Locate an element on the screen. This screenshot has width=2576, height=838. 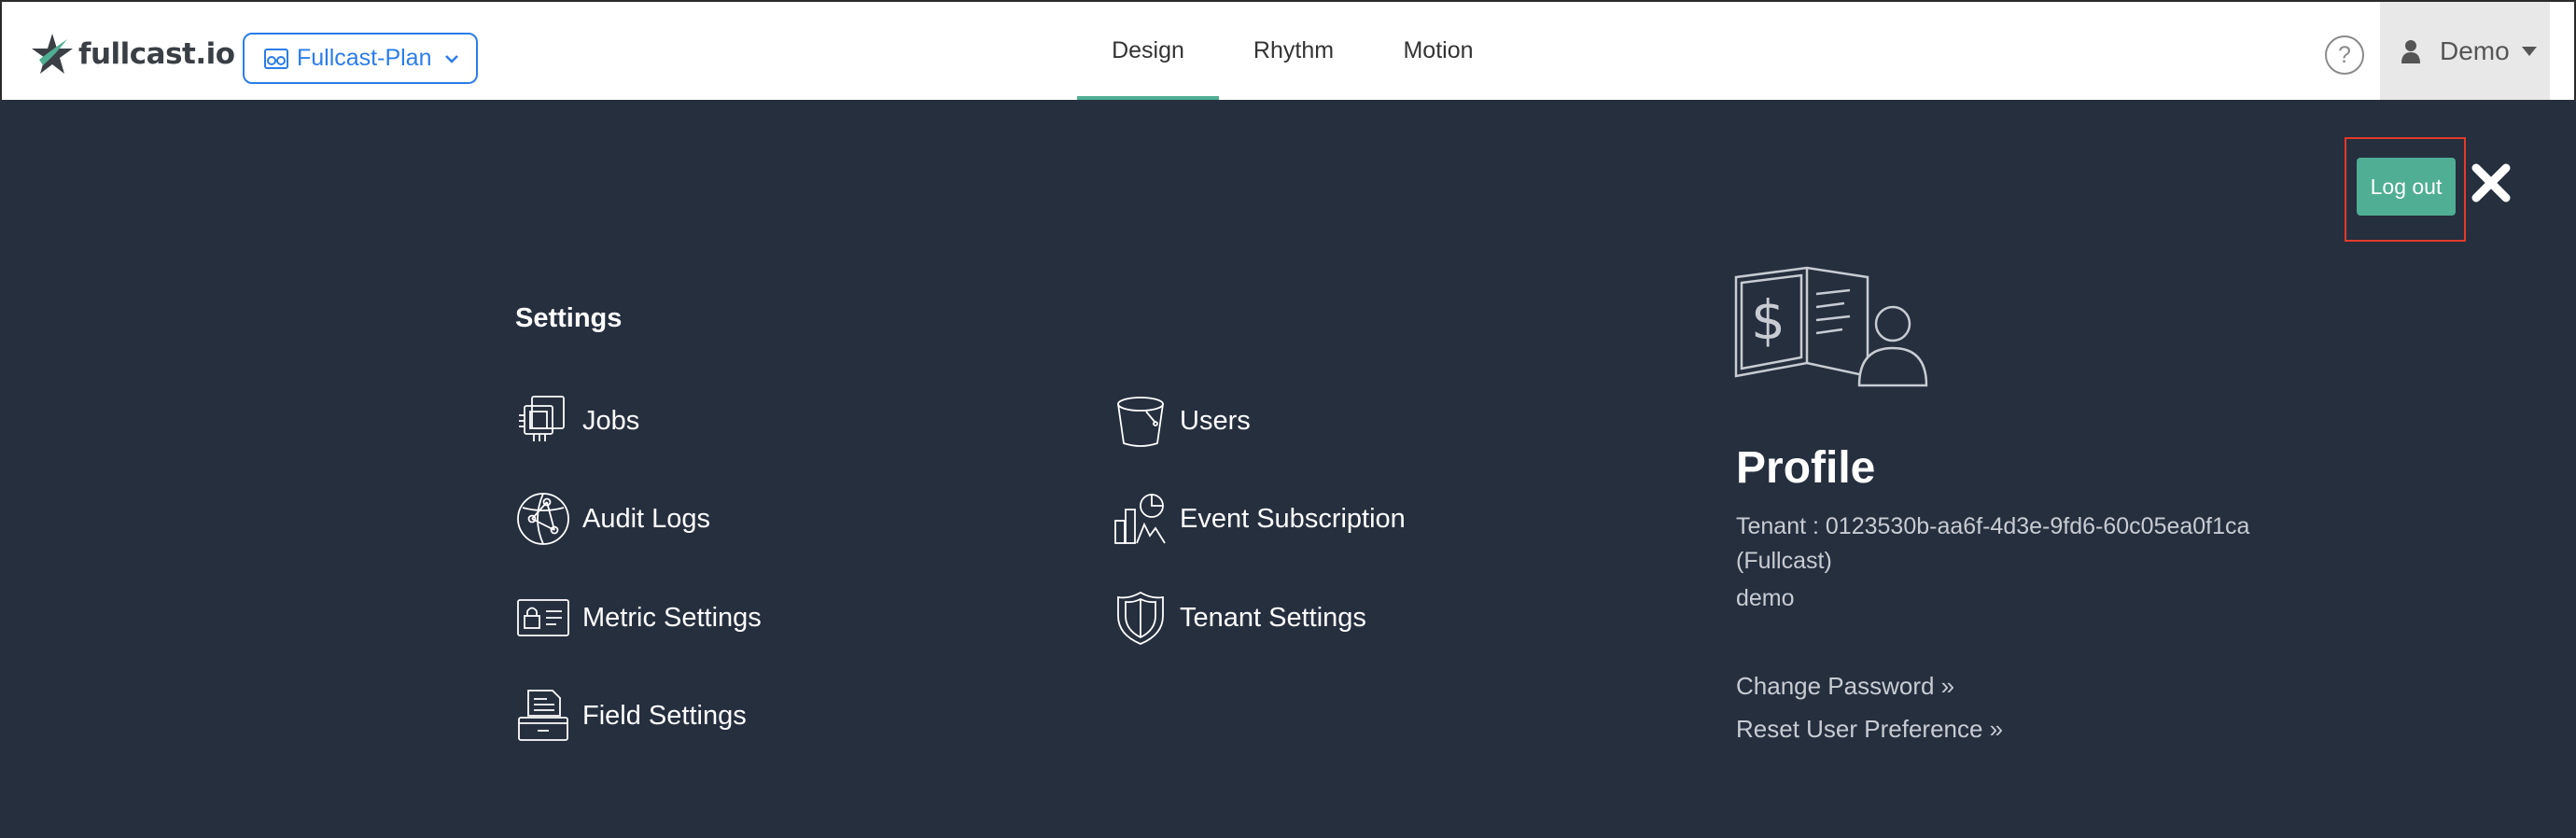
change-password-link: Change Password » is located at coordinates (1845, 686).